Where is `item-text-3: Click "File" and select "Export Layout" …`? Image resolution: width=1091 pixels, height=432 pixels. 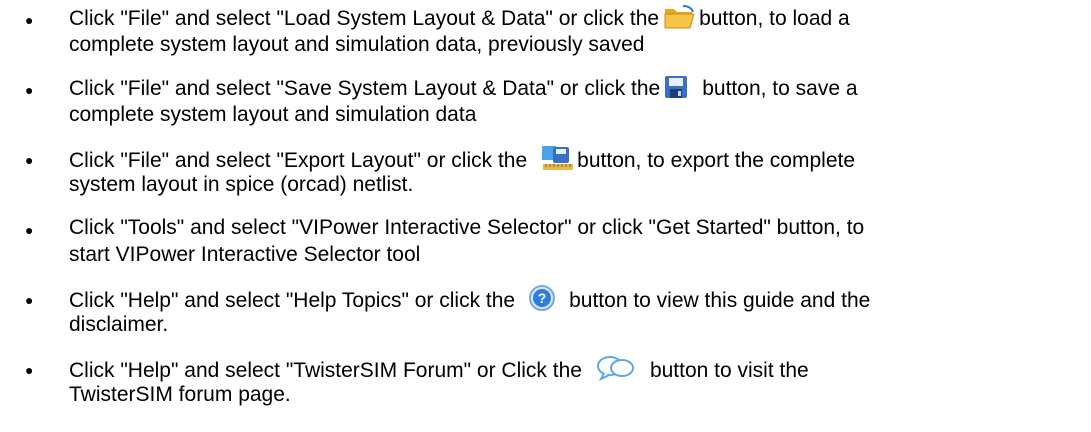
item-text-3: Click "File" and select "Export Layout" … is located at coordinates (298, 160).